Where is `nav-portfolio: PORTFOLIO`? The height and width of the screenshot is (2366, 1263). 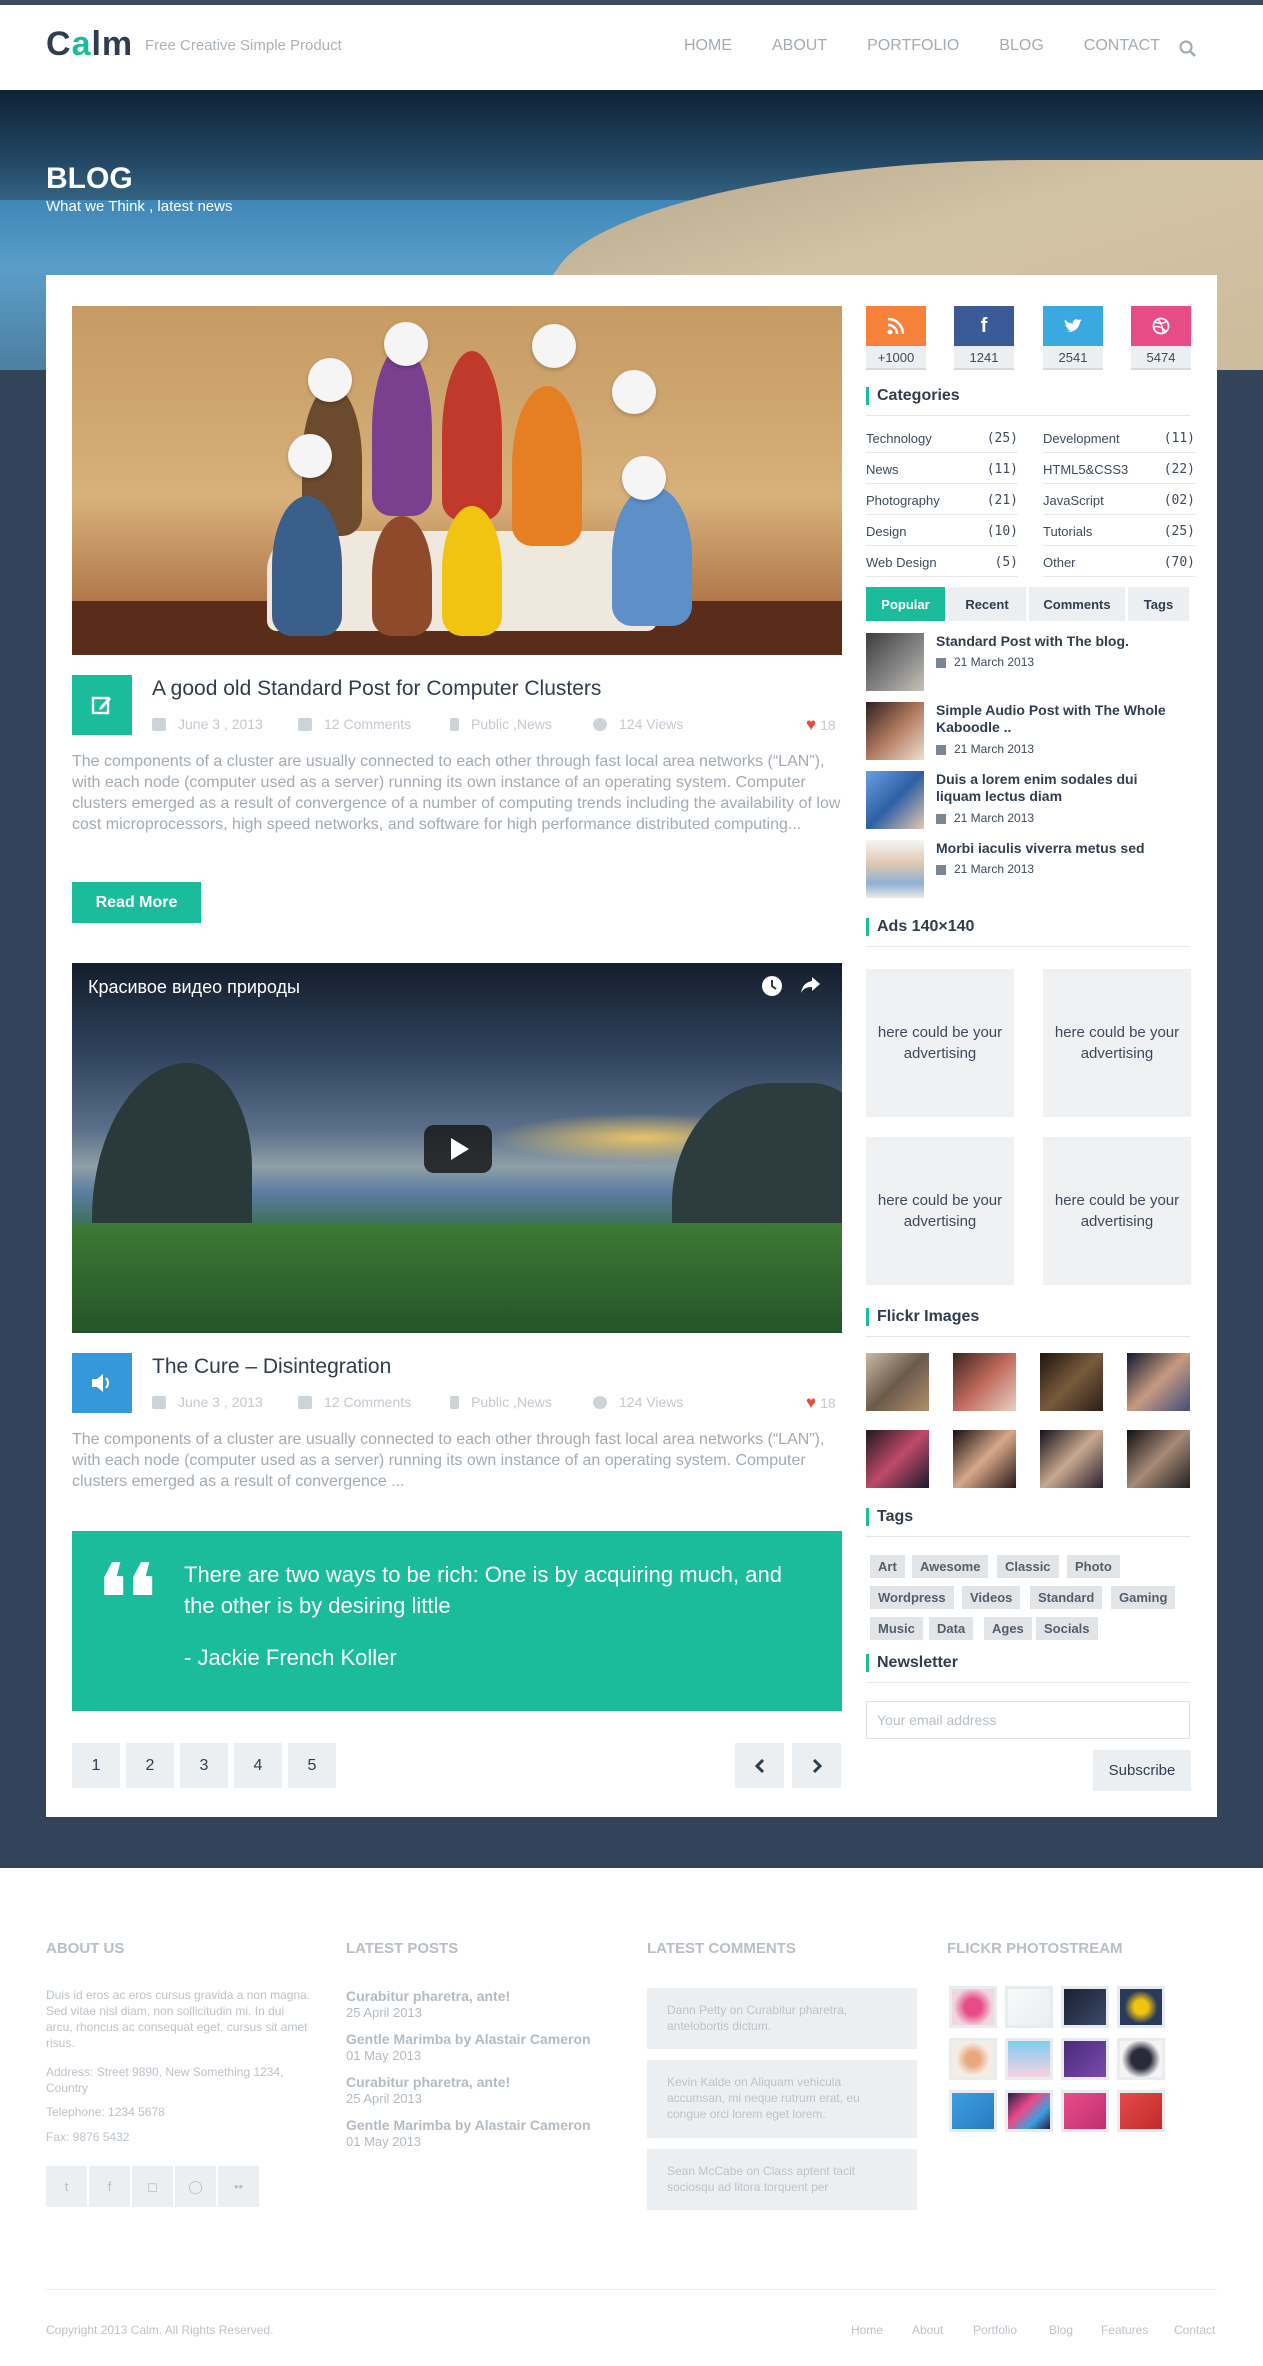 nav-portfolio: PORTFOLIO is located at coordinates (913, 46).